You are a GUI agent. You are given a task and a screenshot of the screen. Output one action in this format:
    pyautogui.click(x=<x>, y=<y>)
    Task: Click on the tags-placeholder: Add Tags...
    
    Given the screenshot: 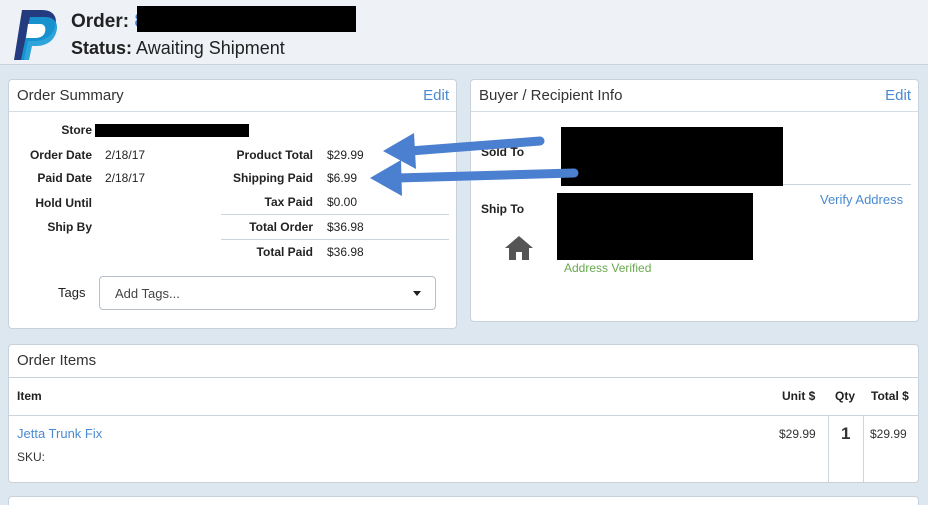 What is the action you would take?
    pyautogui.click(x=147, y=293)
    